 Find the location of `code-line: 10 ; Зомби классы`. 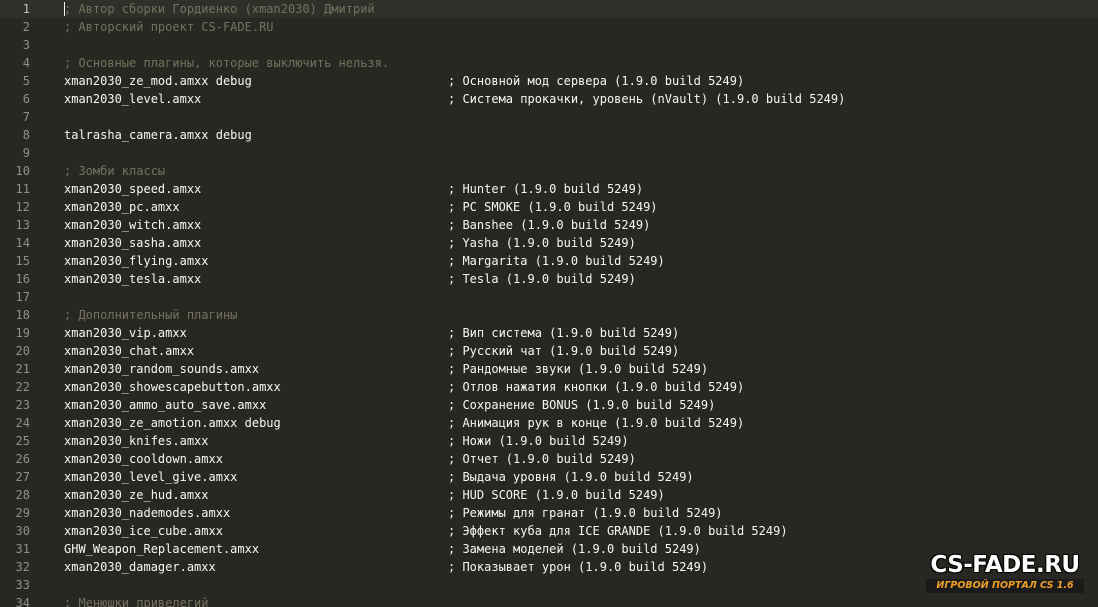

code-line: 10 ; Зомби классы is located at coordinates (549, 171).